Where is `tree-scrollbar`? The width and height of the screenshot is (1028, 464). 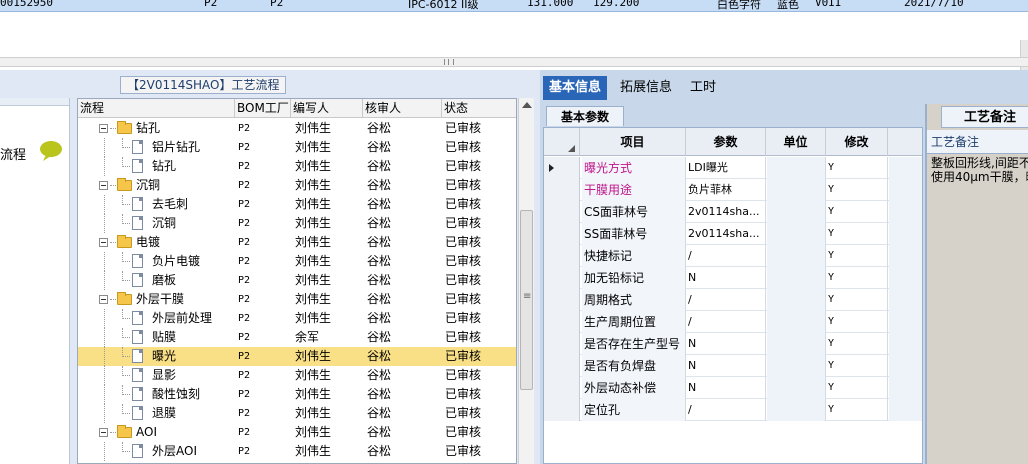 tree-scrollbar is located at coordinates (526, 281).